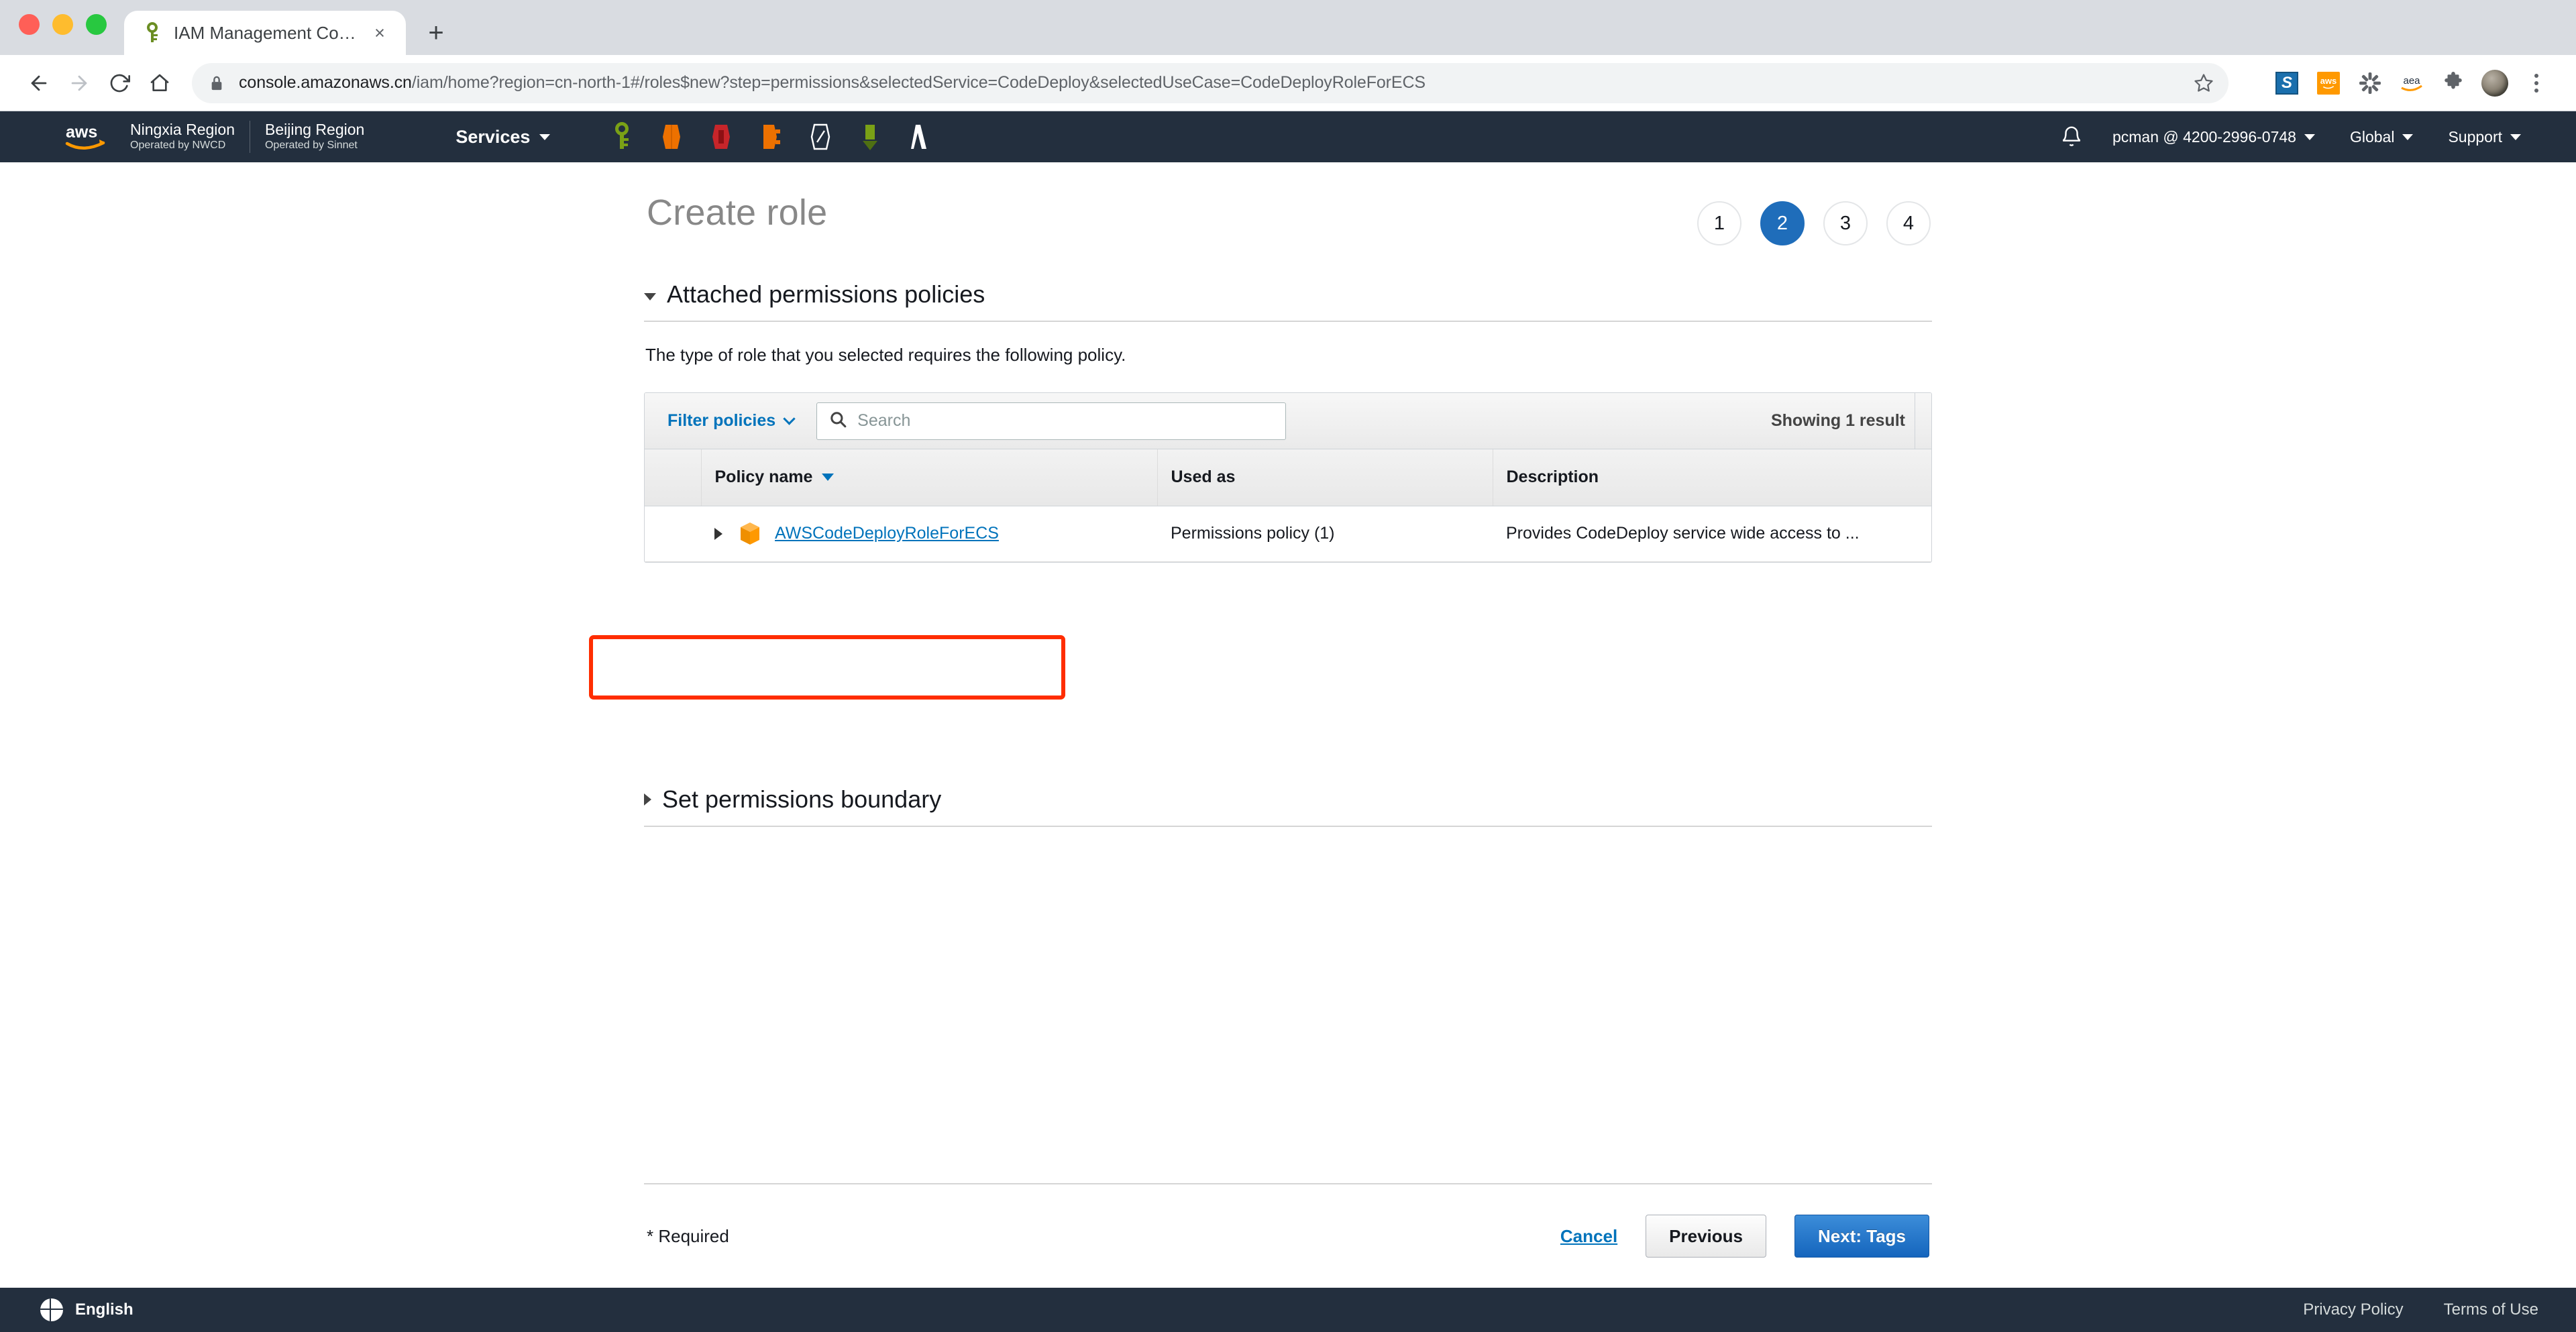 Image resolution: width=2576 pixels, height=1332 pixels. I want to click on filter-policies-button: Filter policies, so click(730, 421).